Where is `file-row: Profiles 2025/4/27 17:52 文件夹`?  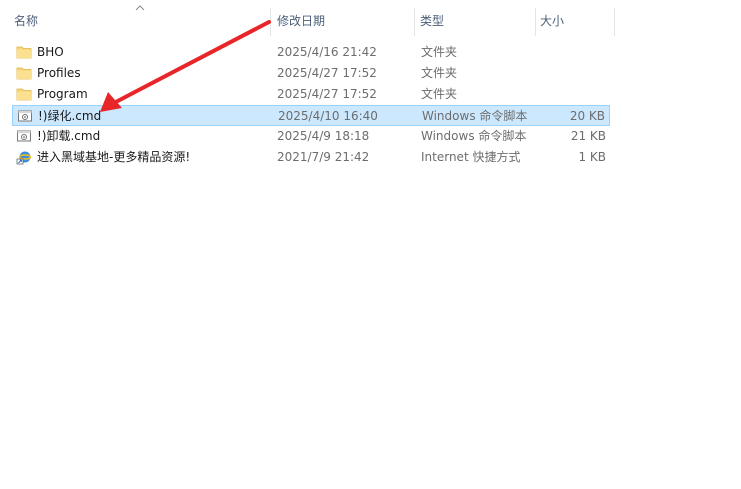 file-row: Profiles 2025/4/27 17:52 文件夹 is located at coordinates (311, 73).